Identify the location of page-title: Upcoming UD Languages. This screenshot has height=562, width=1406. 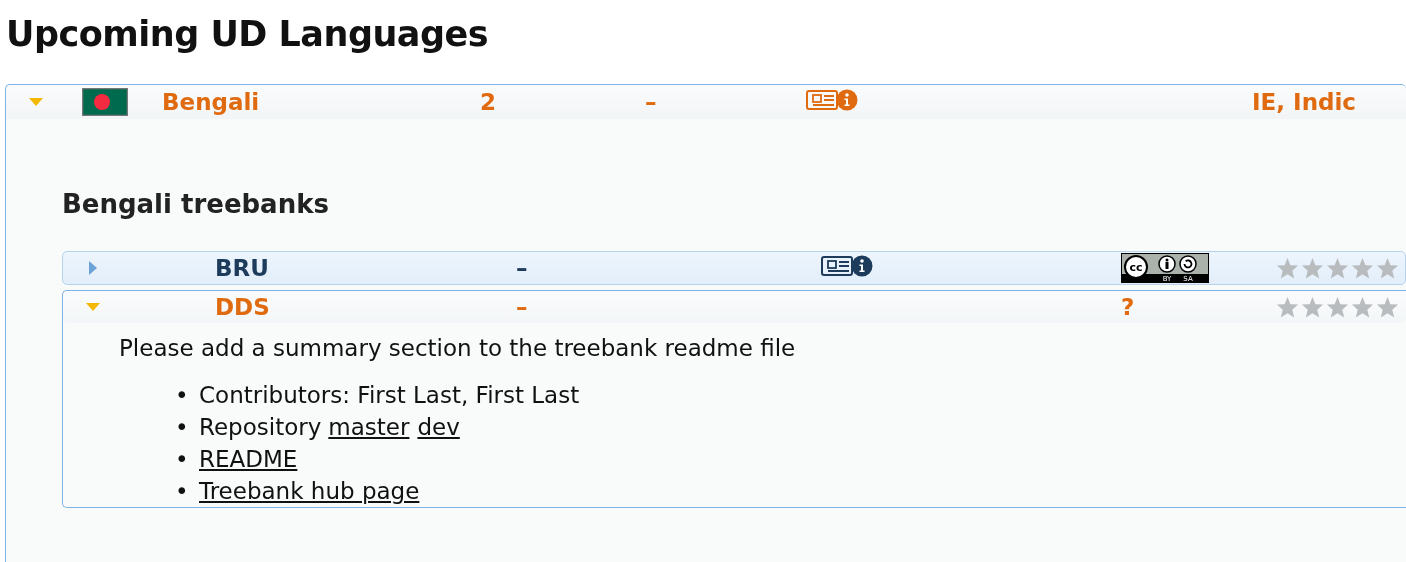
(247, 34).